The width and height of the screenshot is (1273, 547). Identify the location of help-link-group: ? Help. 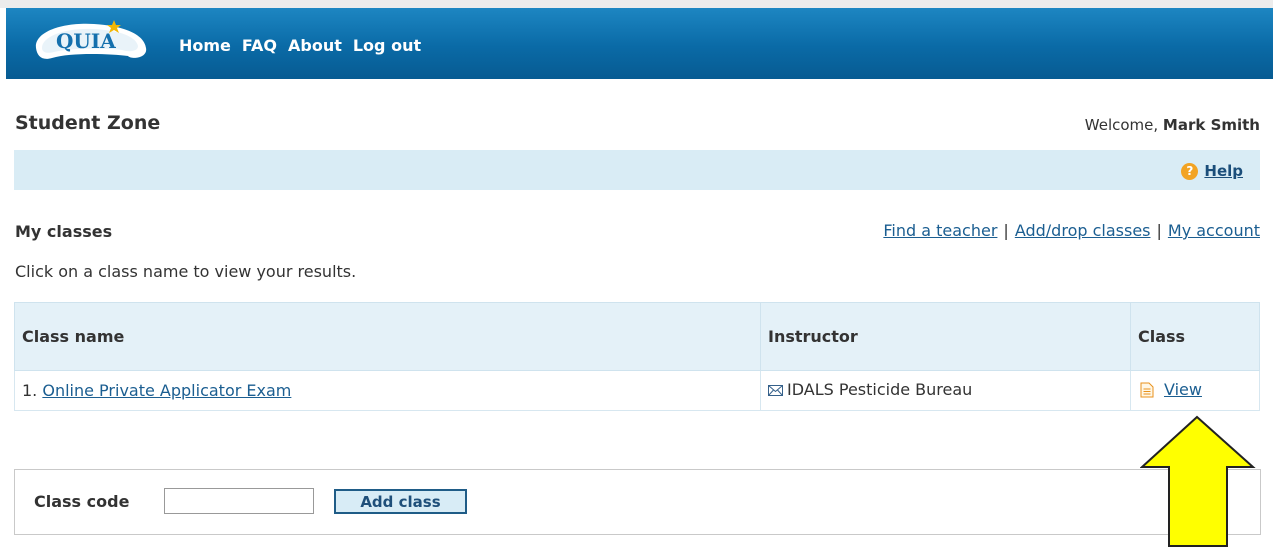
(1212, 171).